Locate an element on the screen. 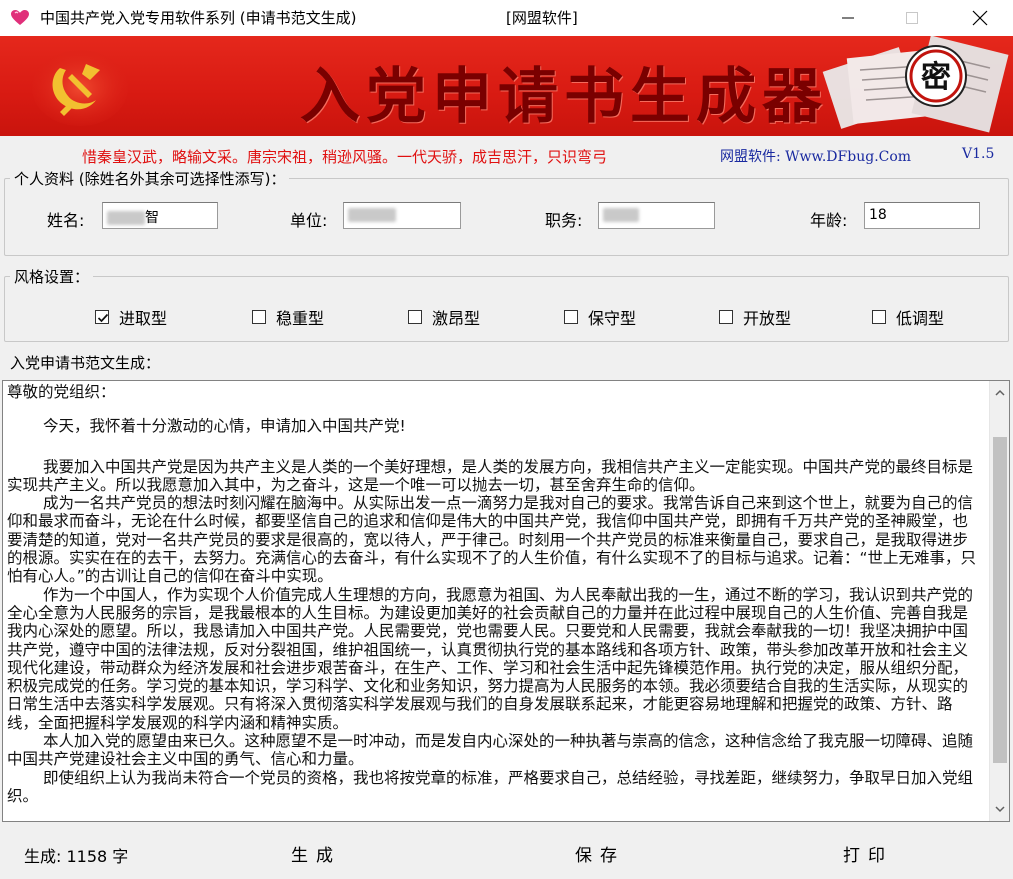 Image resolution: width=1013 pixels, height=879 pixels. scrollbar-thumb is located at coordinates (1000, 600).